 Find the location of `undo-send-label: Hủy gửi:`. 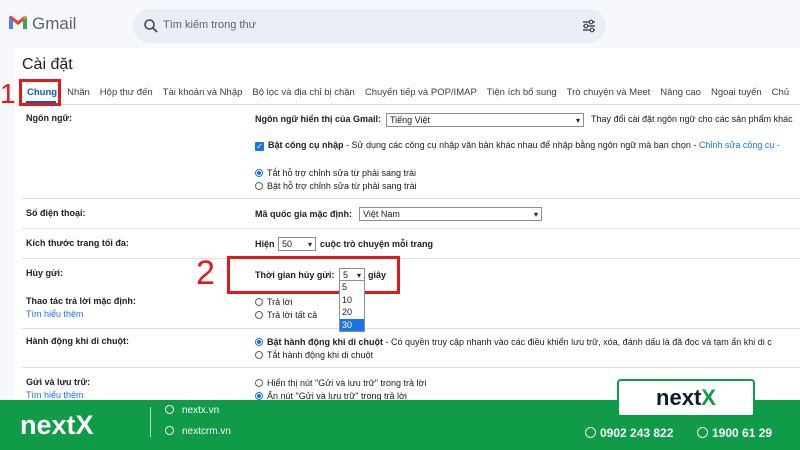

undo-send-label: Hủy gửi: is located at coordinates (45, 273).